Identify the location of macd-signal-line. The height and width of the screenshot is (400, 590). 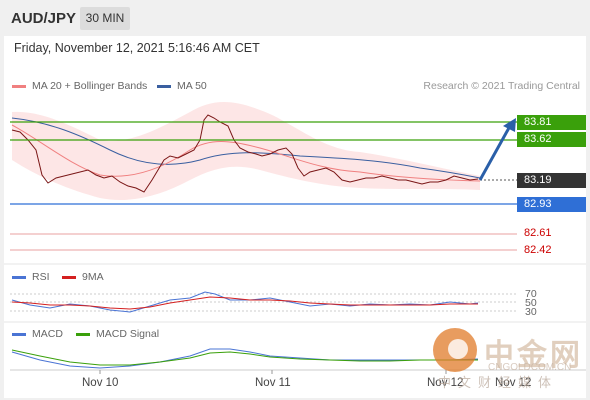
(244, 357).